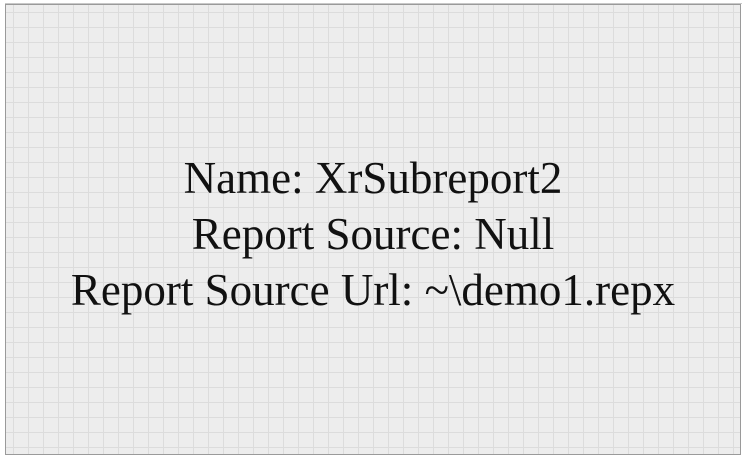 Image resolution: width=742 pixels, height=455 pixels. I want to click on subreport-source-url-text: Report Source Url: ~\demo1.repx, so click(373, 290).